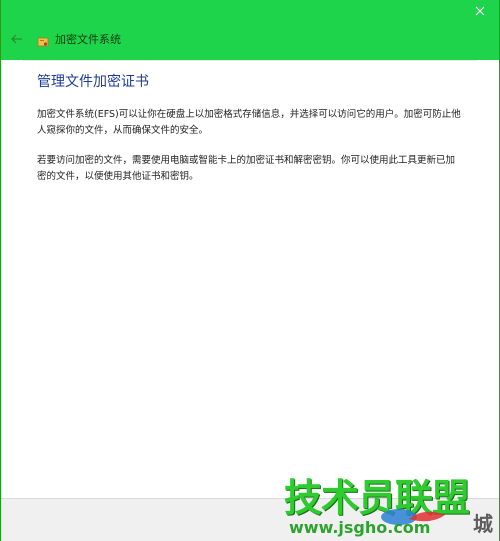  Describe the element at coordinates (88, 39) in the screenshot. I see `window-title: 加密文件系统` at that location.